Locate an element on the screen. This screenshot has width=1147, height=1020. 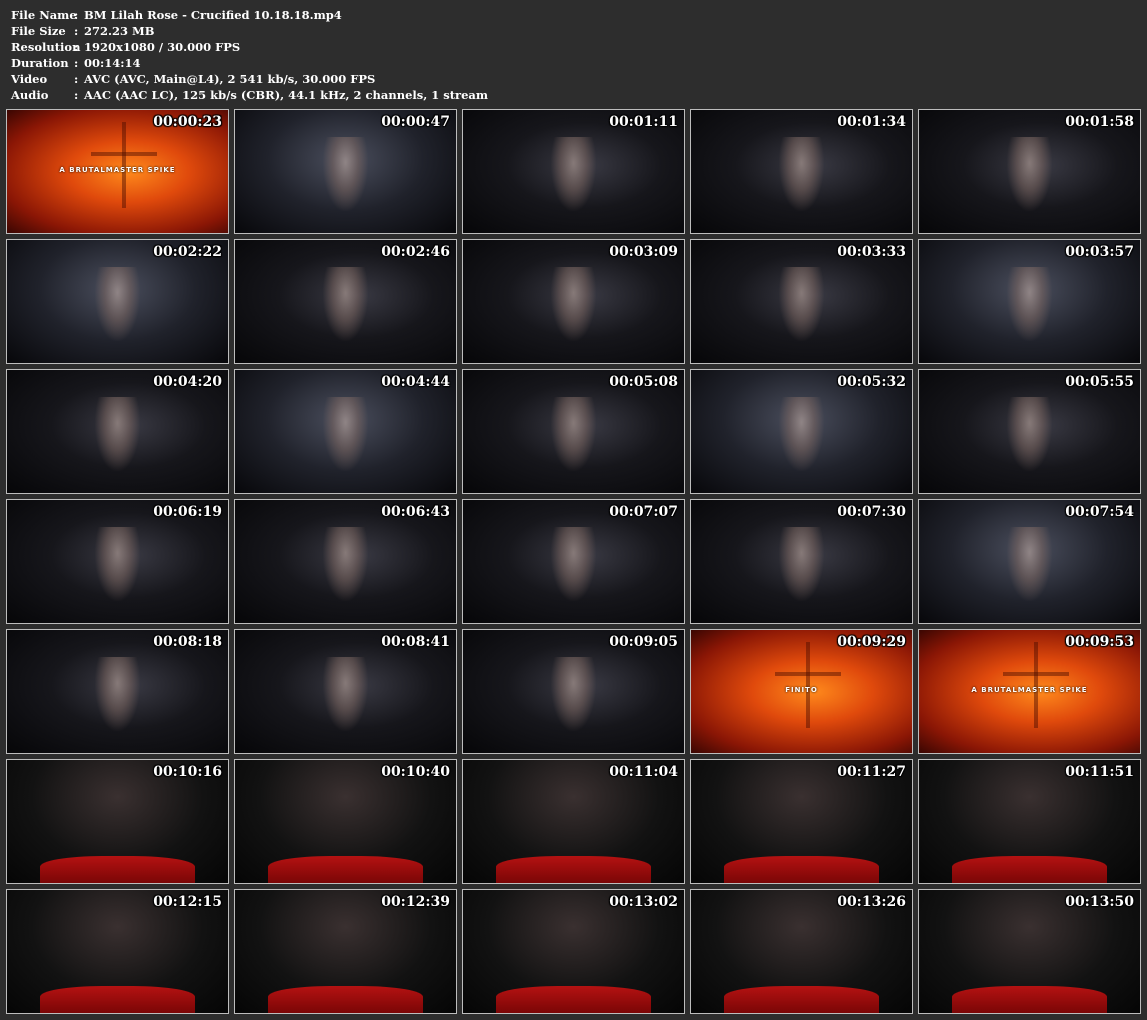
video-thumbnail: A BRUTALMASTER SPIKE 00:09:53 is located at coordinates (1029, 691).